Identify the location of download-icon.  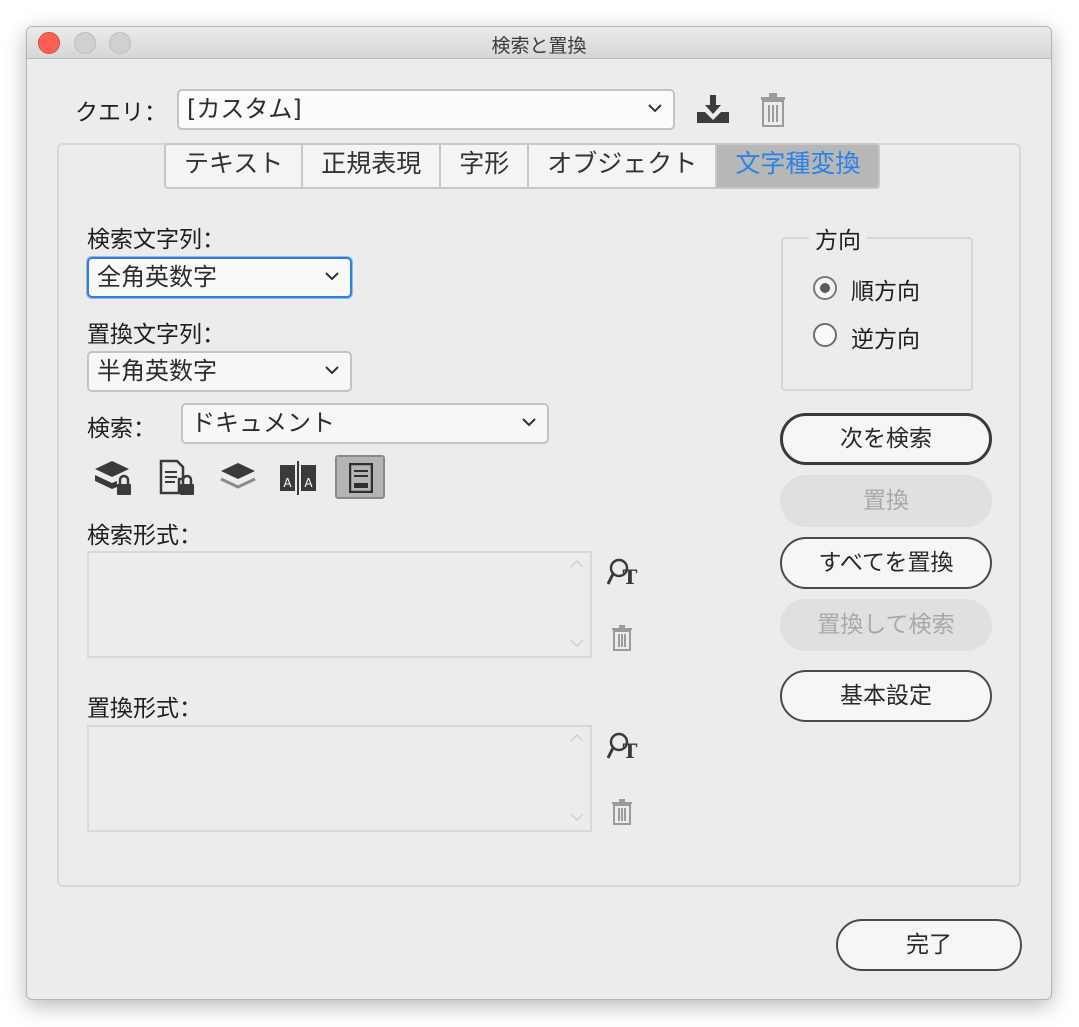
(713, 110).